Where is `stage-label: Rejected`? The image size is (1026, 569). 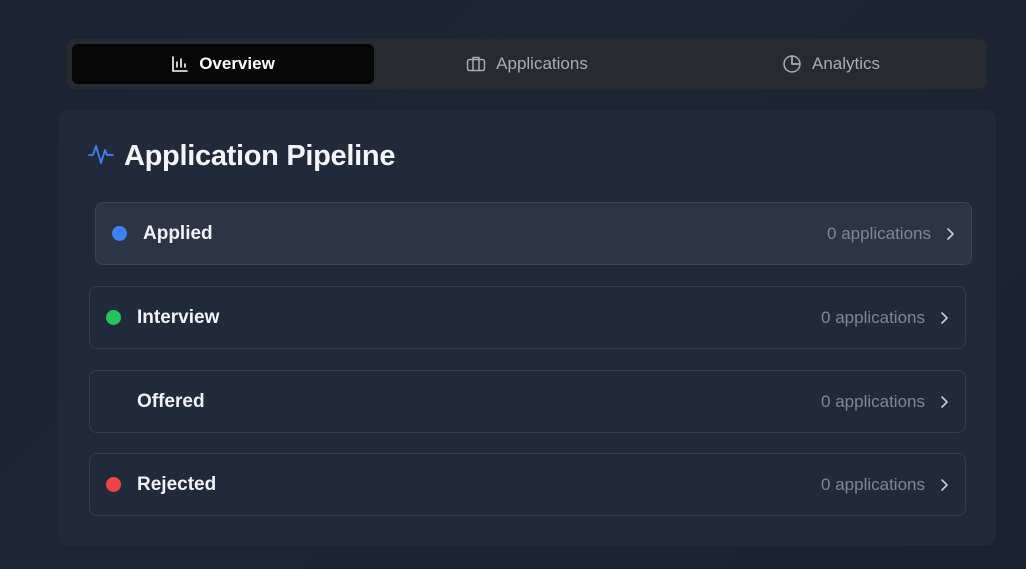
stage-label: Rejected is located at coordinates (177, 484).